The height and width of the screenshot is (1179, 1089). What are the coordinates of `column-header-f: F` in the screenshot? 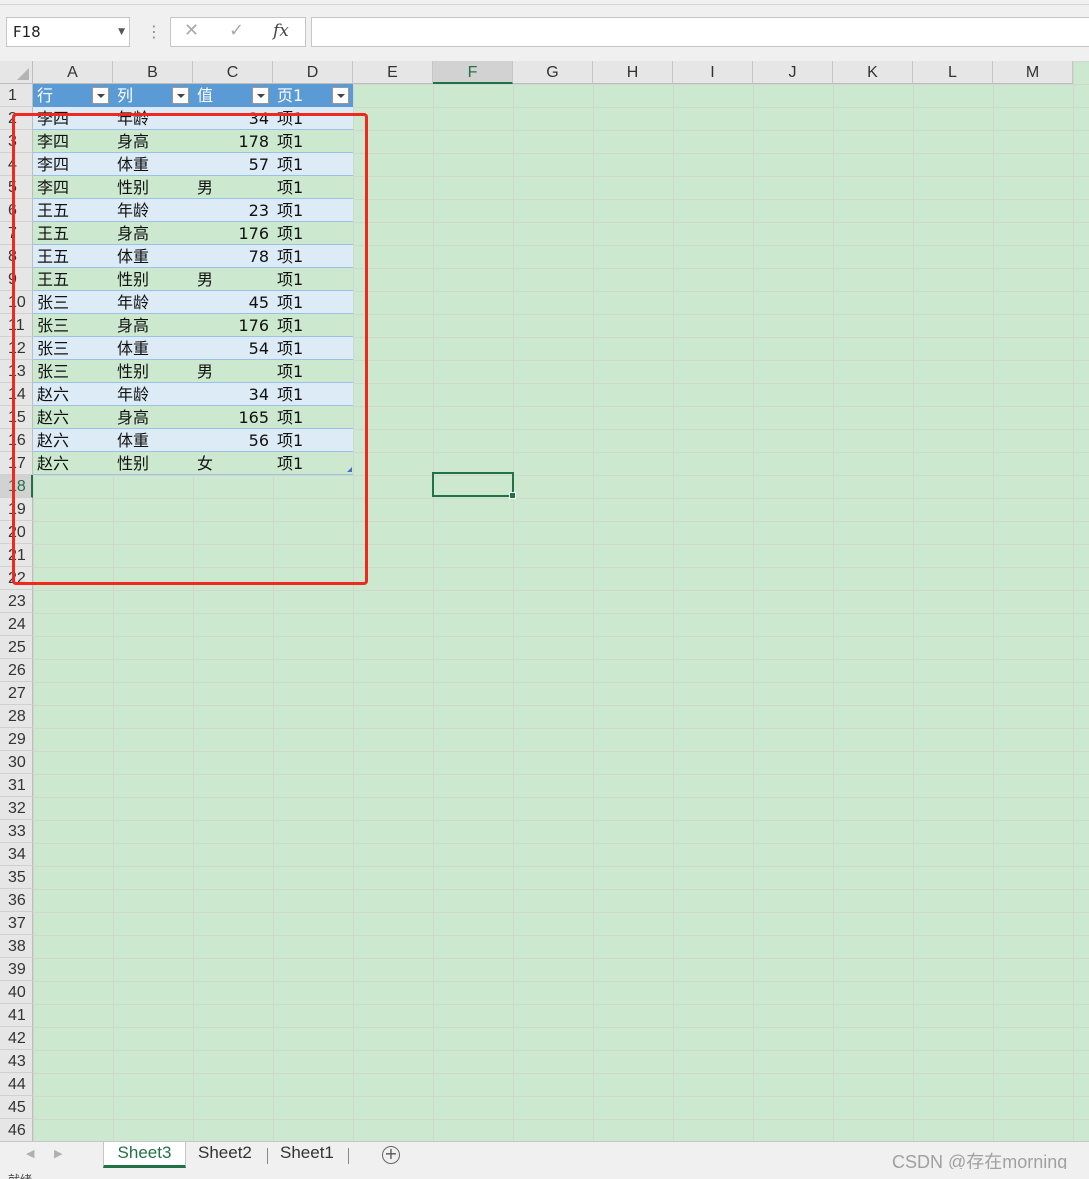 It's located at (473, 72).